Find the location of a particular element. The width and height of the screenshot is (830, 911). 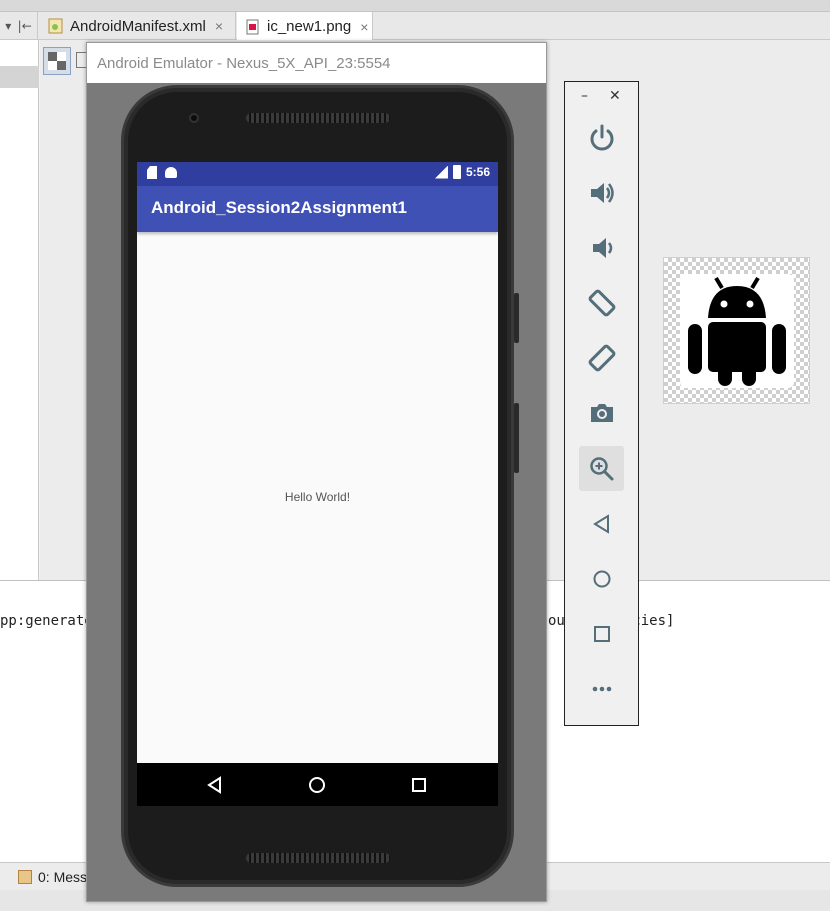

back-icon is located at coordinates (600, 523).